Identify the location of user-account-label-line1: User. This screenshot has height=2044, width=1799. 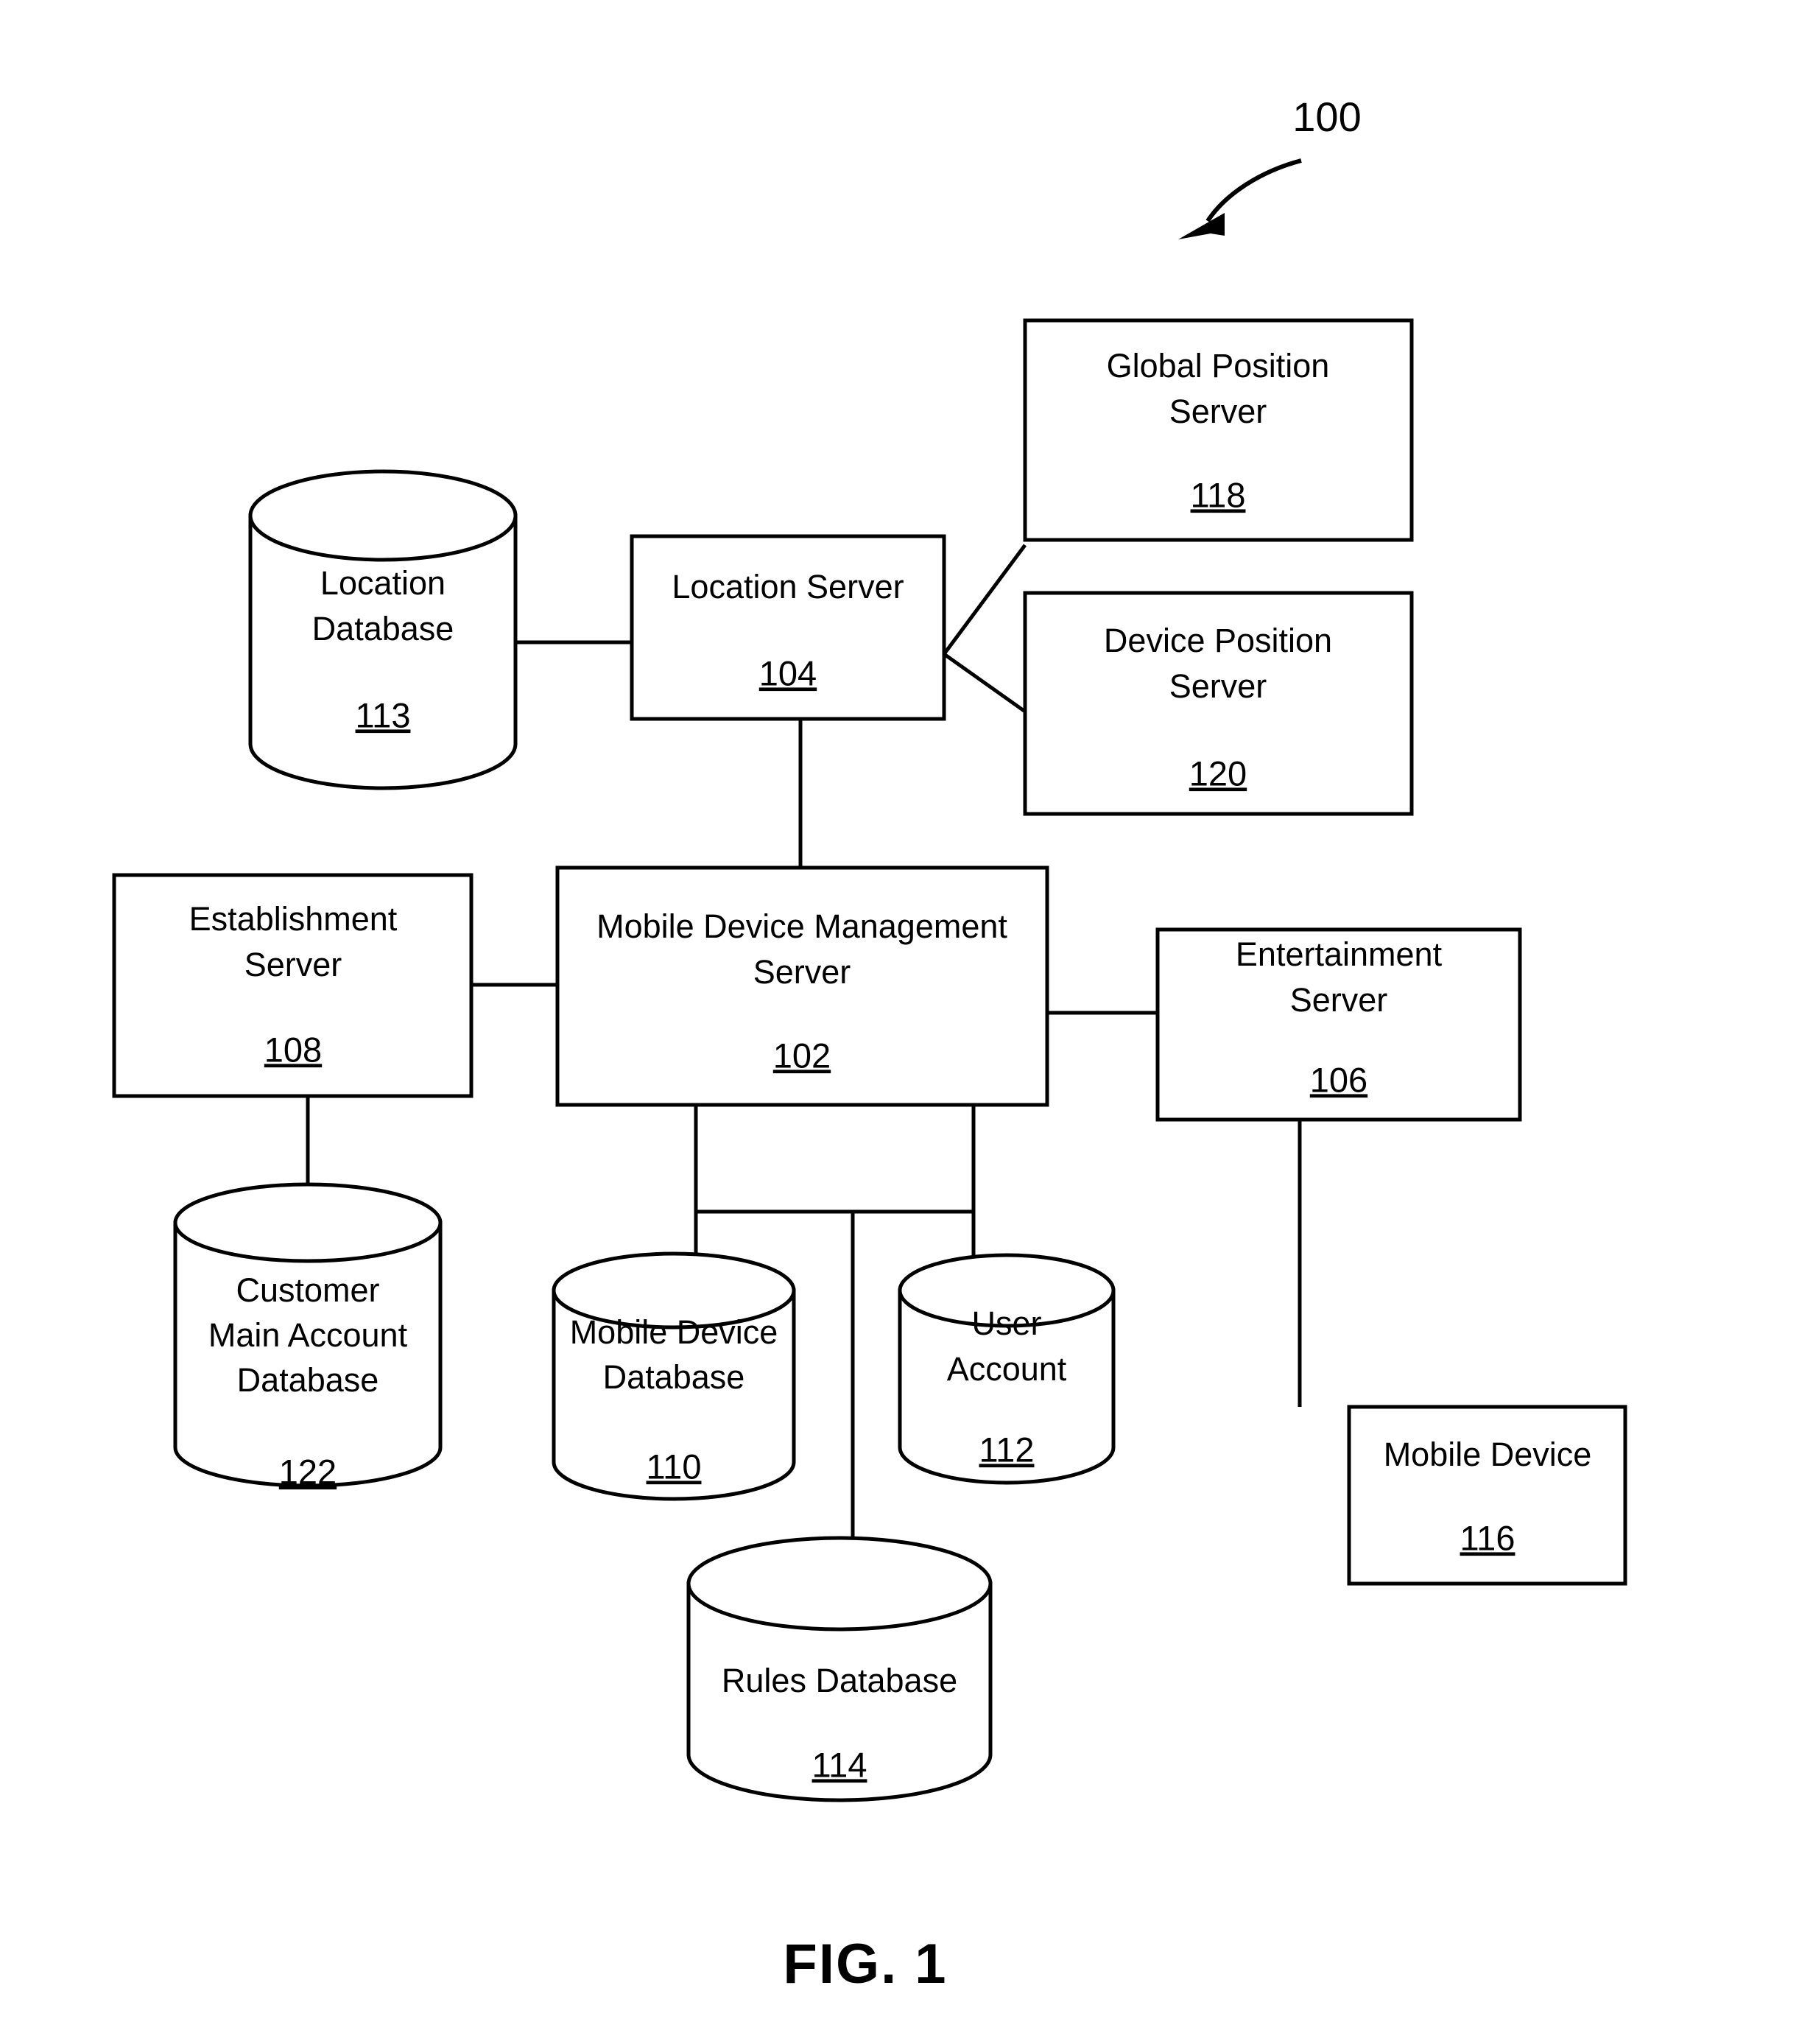
(1006, 1323).